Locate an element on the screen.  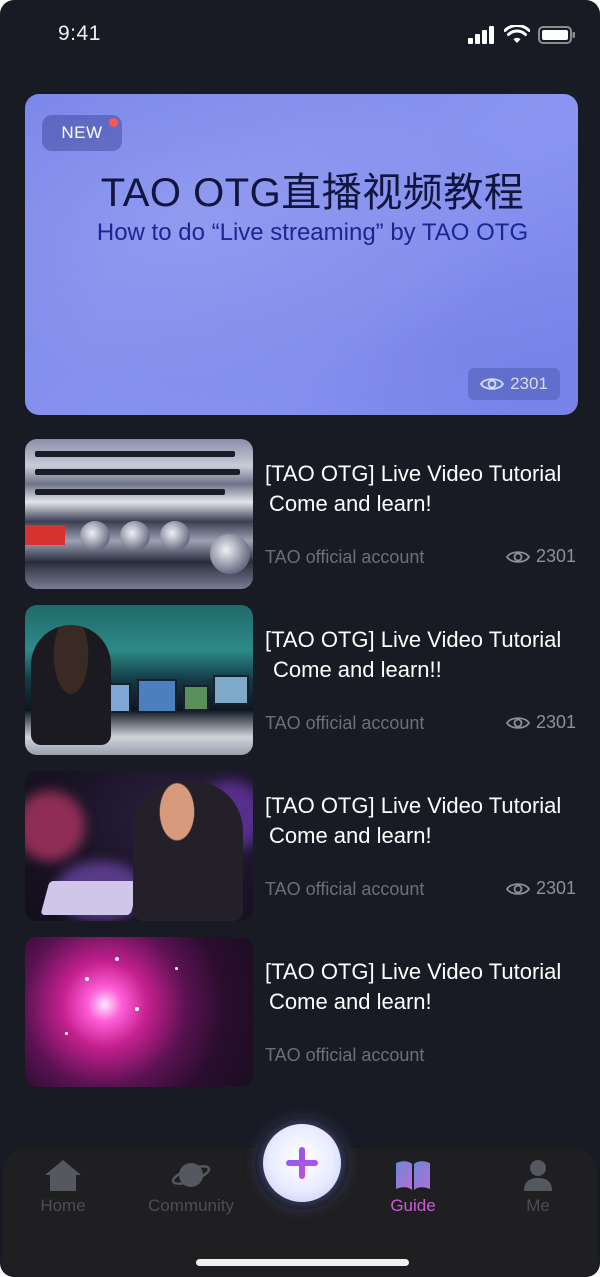
video-title-line2: Come and learn!! is located at coordinates (357, 669).